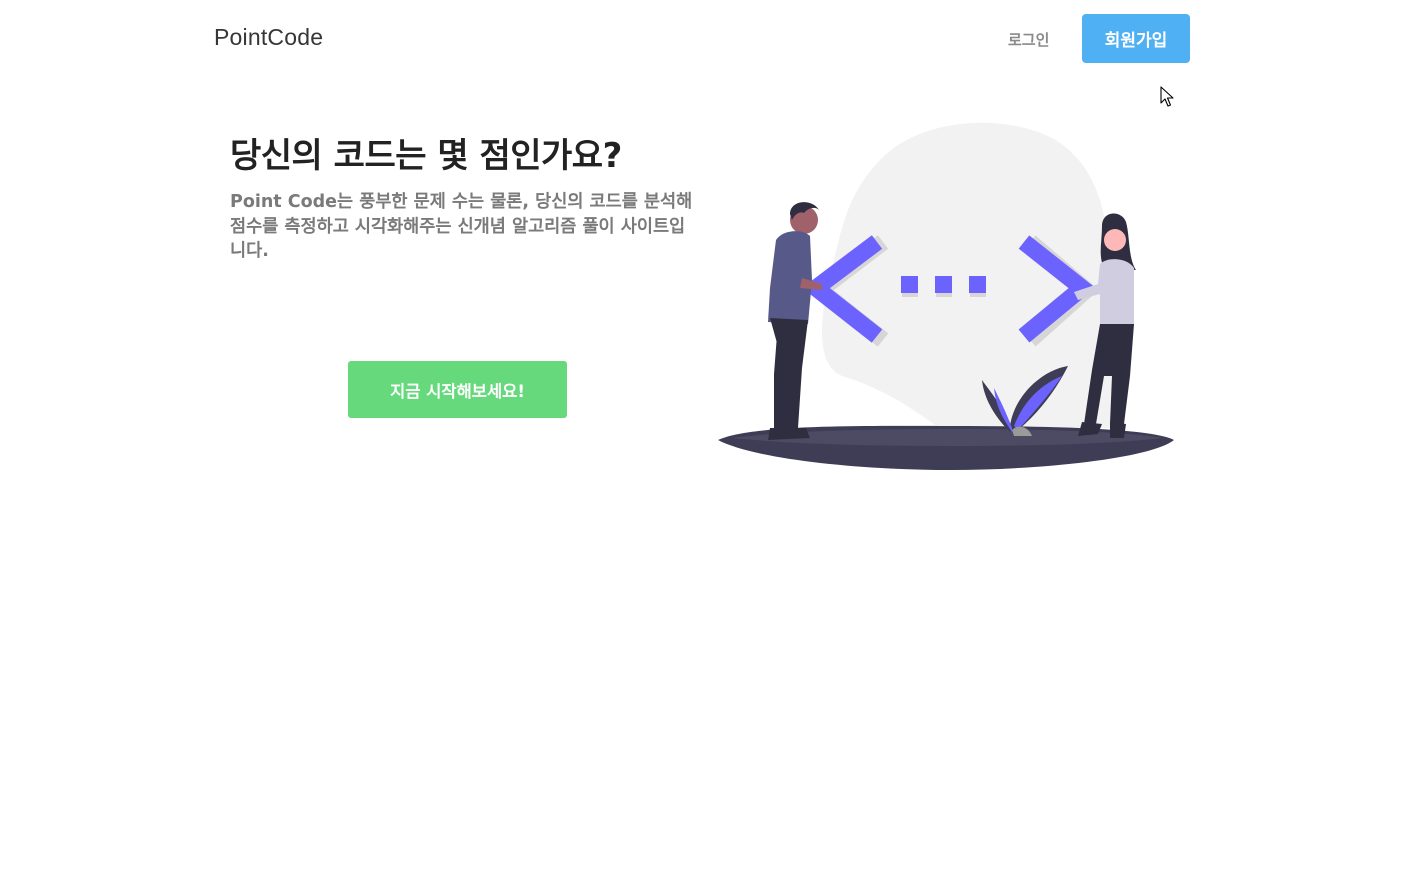 This screenshot has width=1404, height=870. Describe the element at coordinates (268, 37) in the screenshot. I see `brand-logo: PointCode` at that location.